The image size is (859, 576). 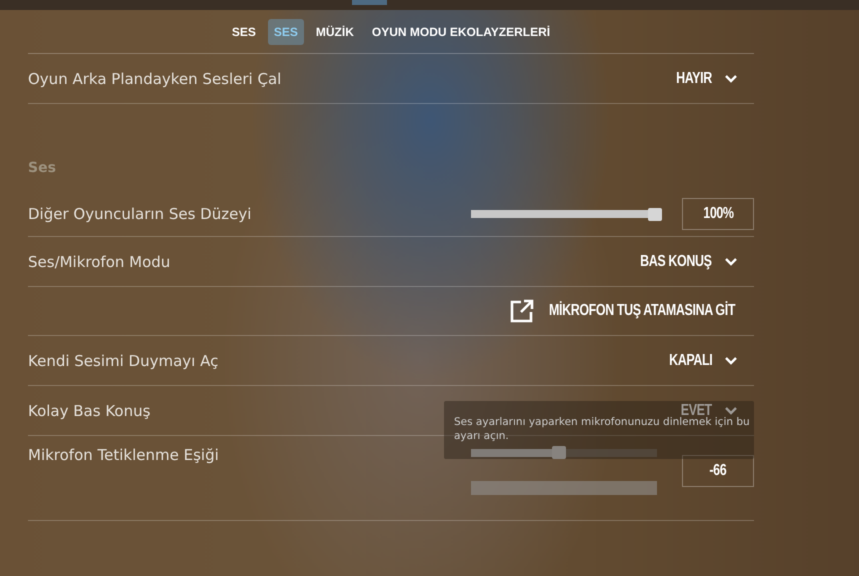 I want to click on value-field: 100%, so click(x=718, y=214).